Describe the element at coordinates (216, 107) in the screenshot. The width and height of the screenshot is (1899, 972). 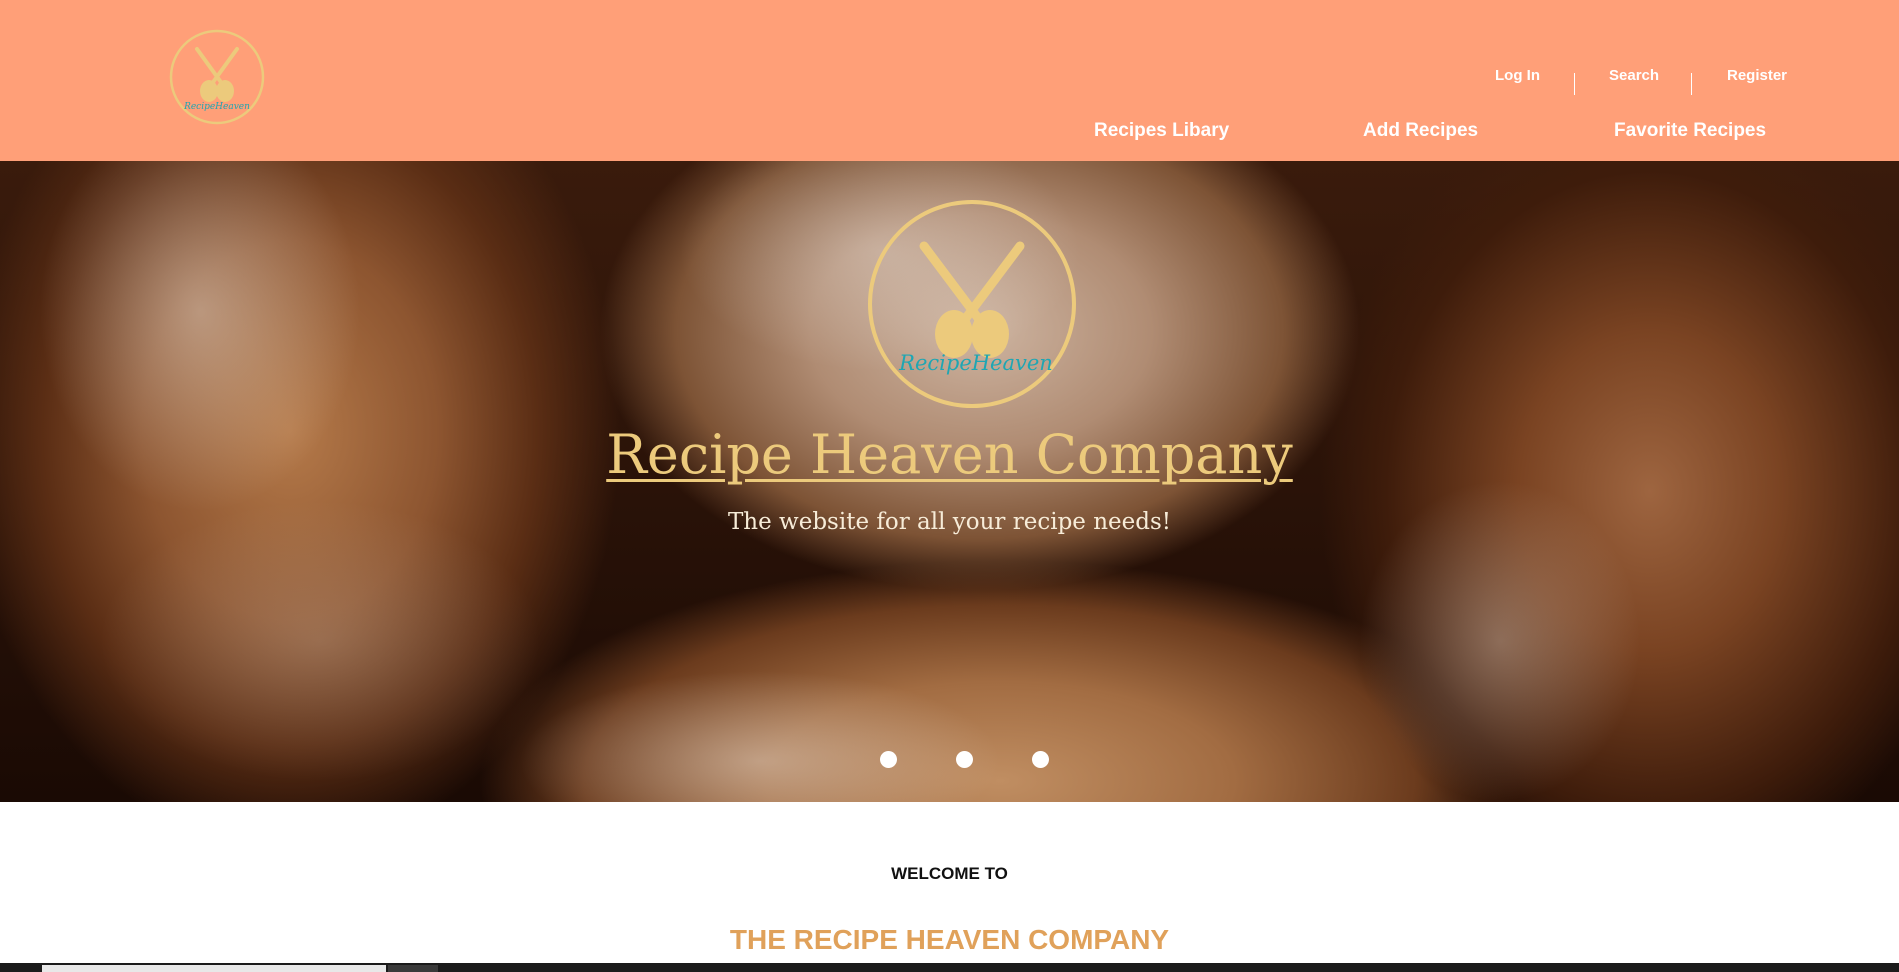
I see `header-logo-text: RecipeHeaven` at that location.